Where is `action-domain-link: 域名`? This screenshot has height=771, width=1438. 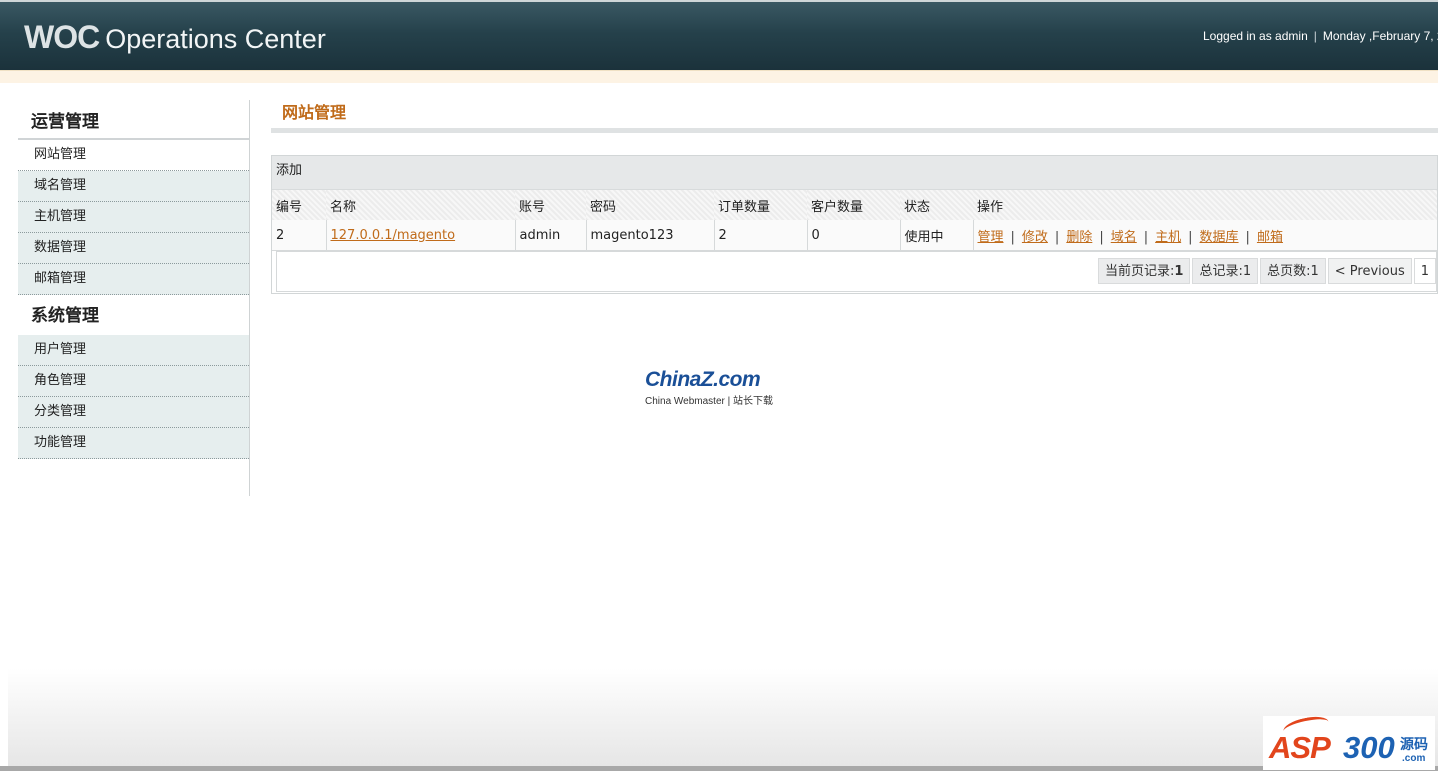
action-domain-link: 域名 is located at coordinates (1124, 237).